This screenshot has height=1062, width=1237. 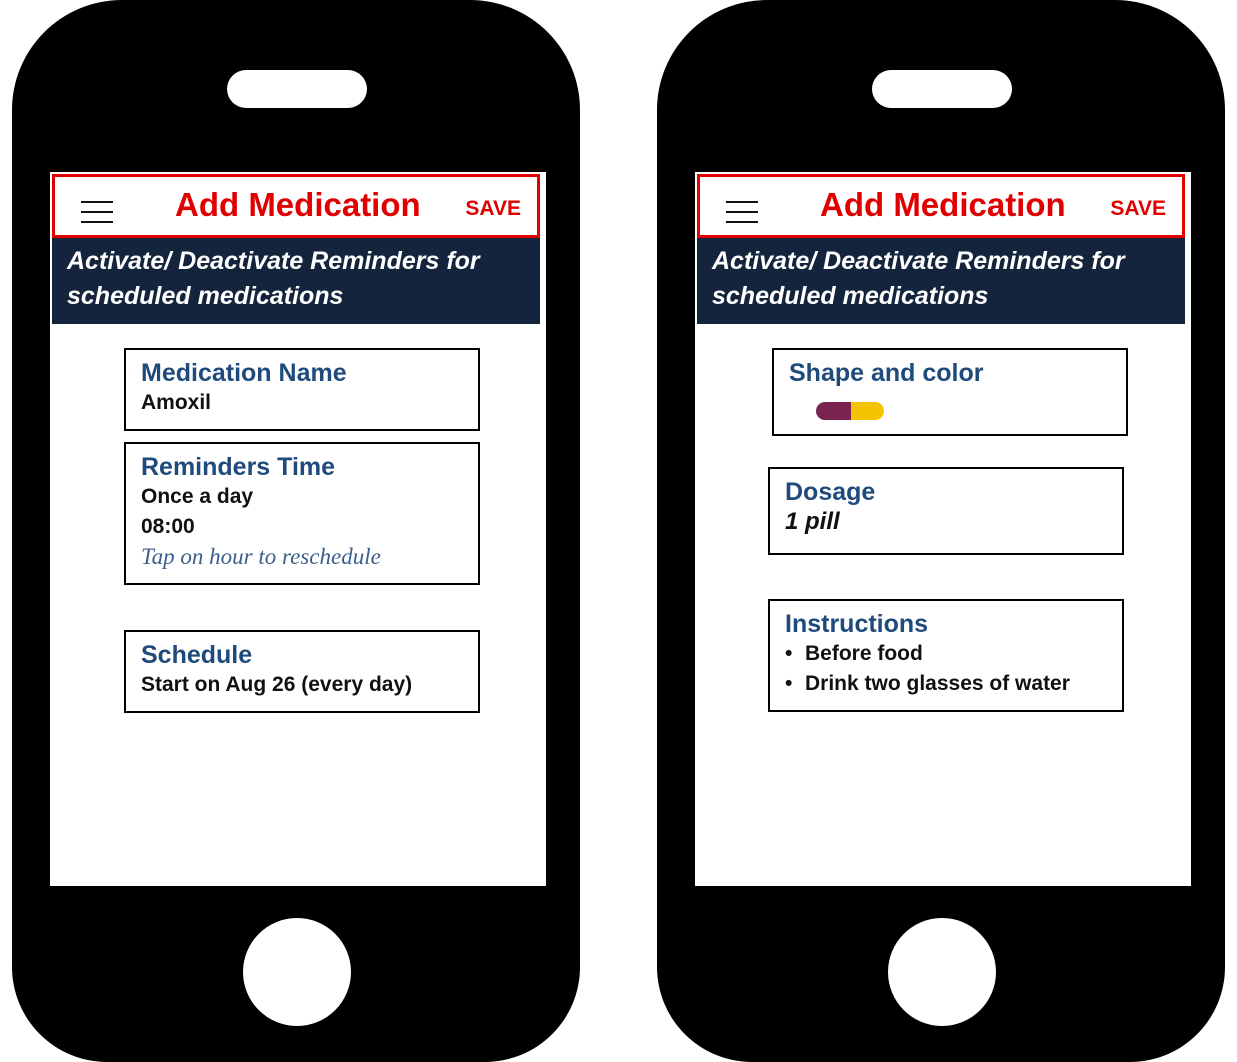 I want to click on schedule-value: Start on Aug 26 (every day), so click(x=277, y=684).